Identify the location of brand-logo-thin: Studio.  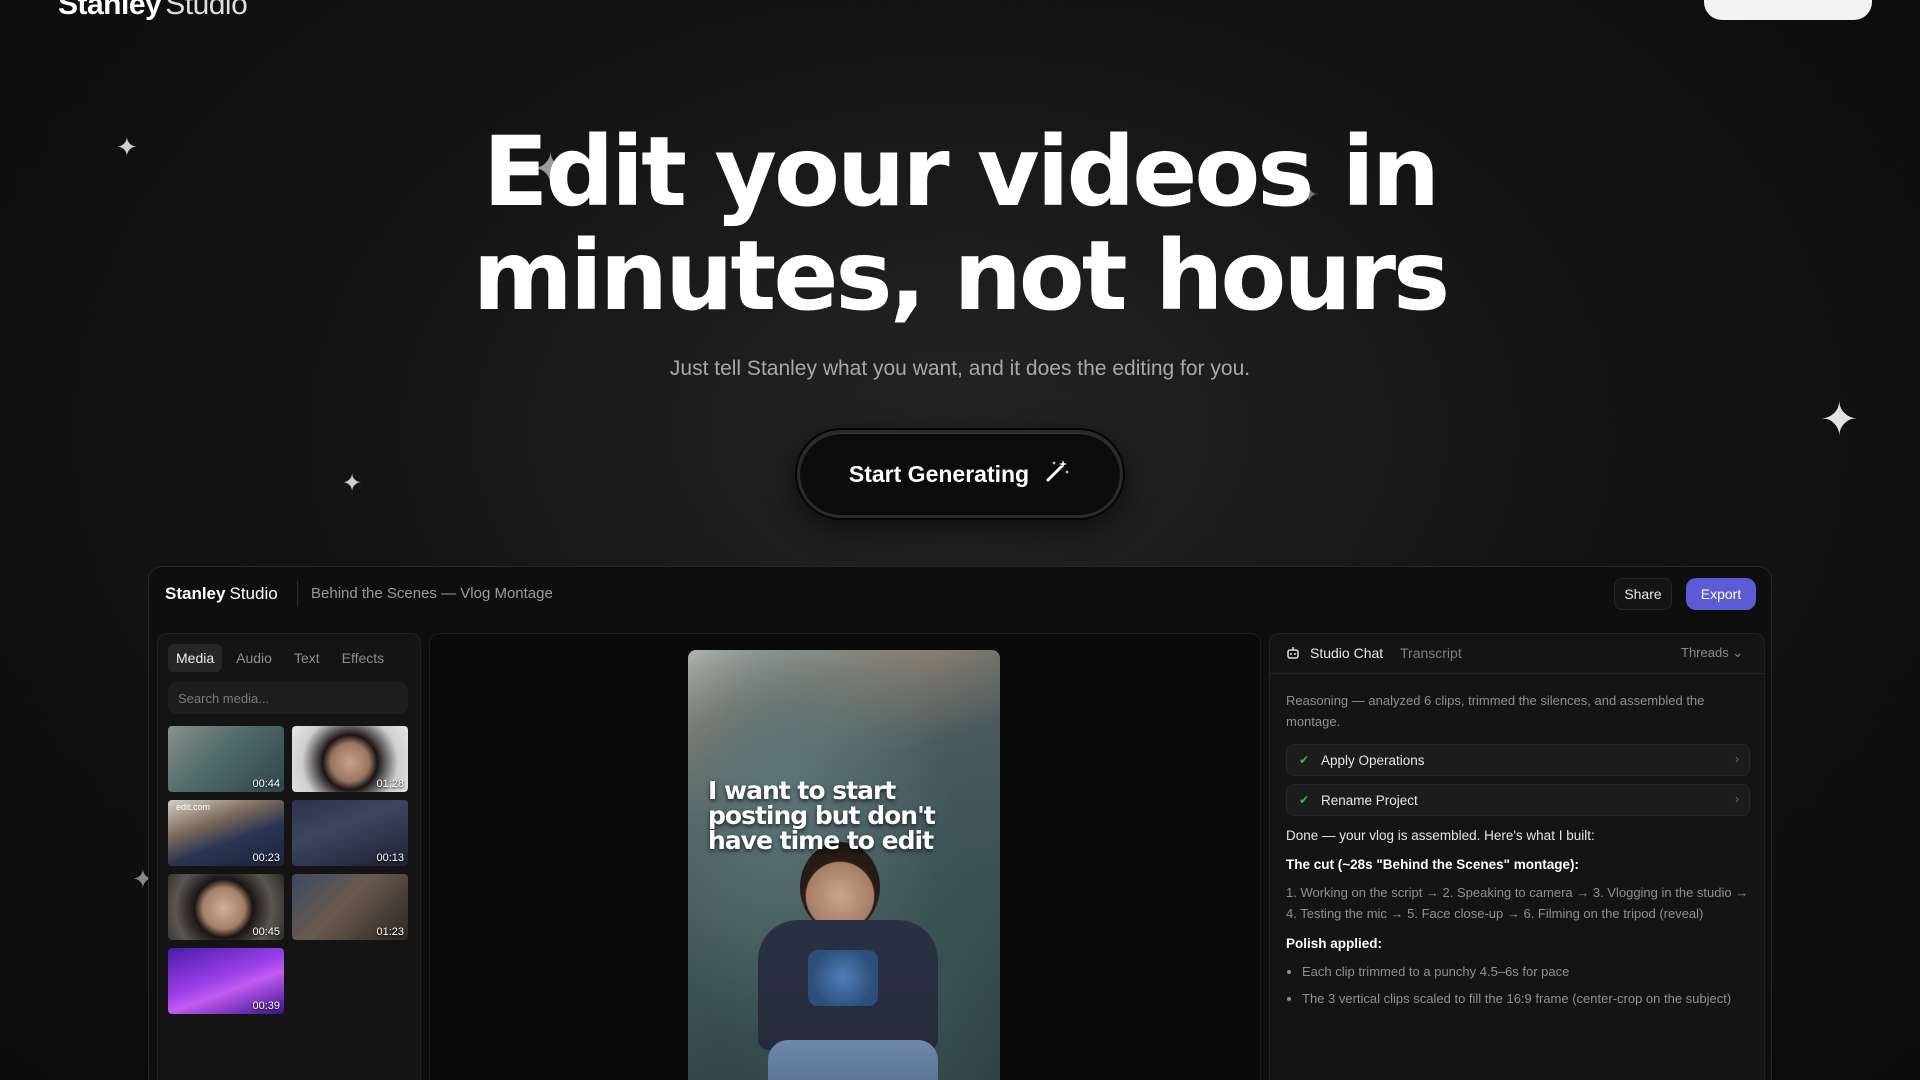
(206, 10).